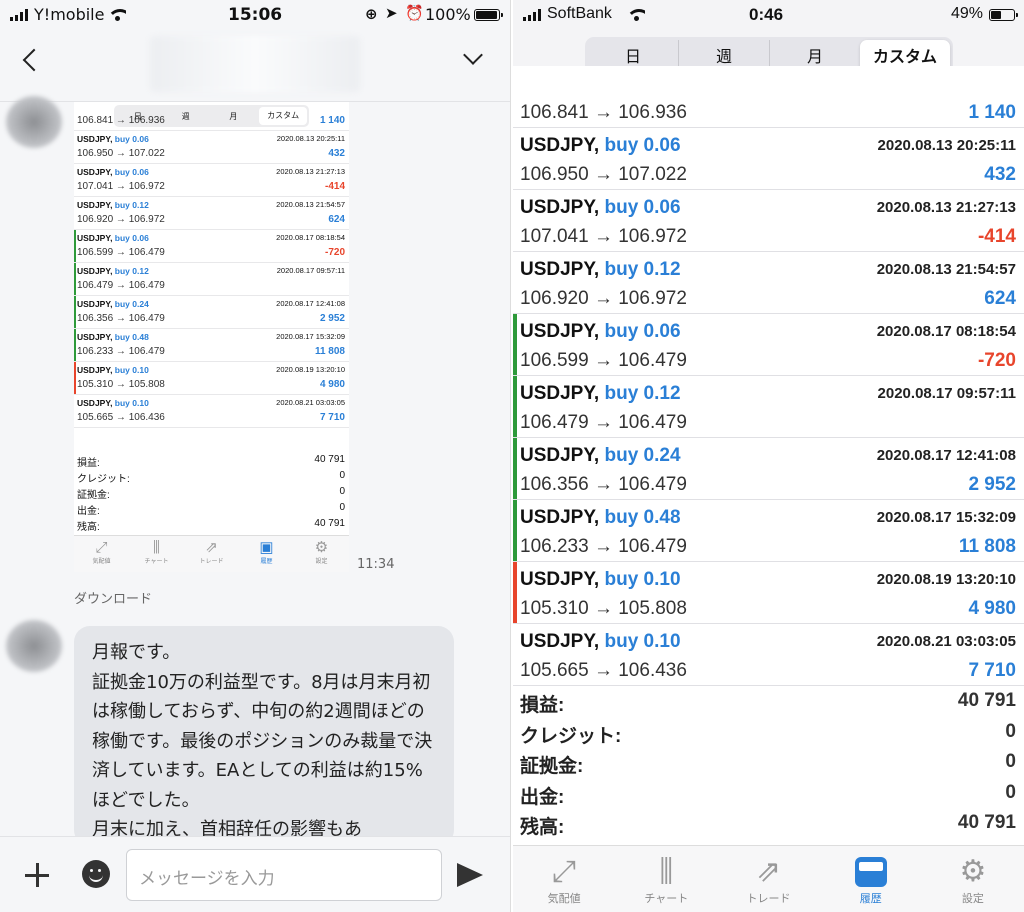 Image resolution: width=1024 pixels, height=912 pixels. What do you see at coordinates (470, 875) in the screenshot?
I see `send-icon` at bounding box center [470, 875].